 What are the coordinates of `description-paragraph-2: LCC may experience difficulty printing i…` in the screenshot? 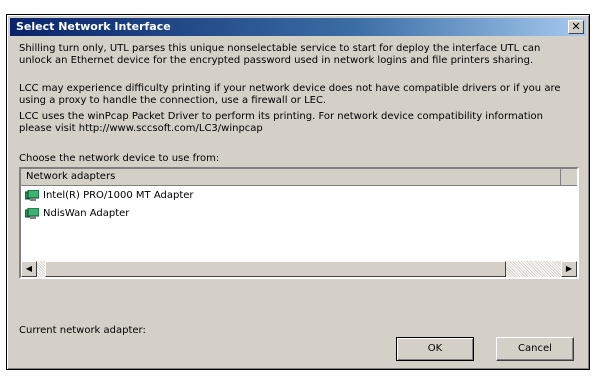 It's located at (290, 94).